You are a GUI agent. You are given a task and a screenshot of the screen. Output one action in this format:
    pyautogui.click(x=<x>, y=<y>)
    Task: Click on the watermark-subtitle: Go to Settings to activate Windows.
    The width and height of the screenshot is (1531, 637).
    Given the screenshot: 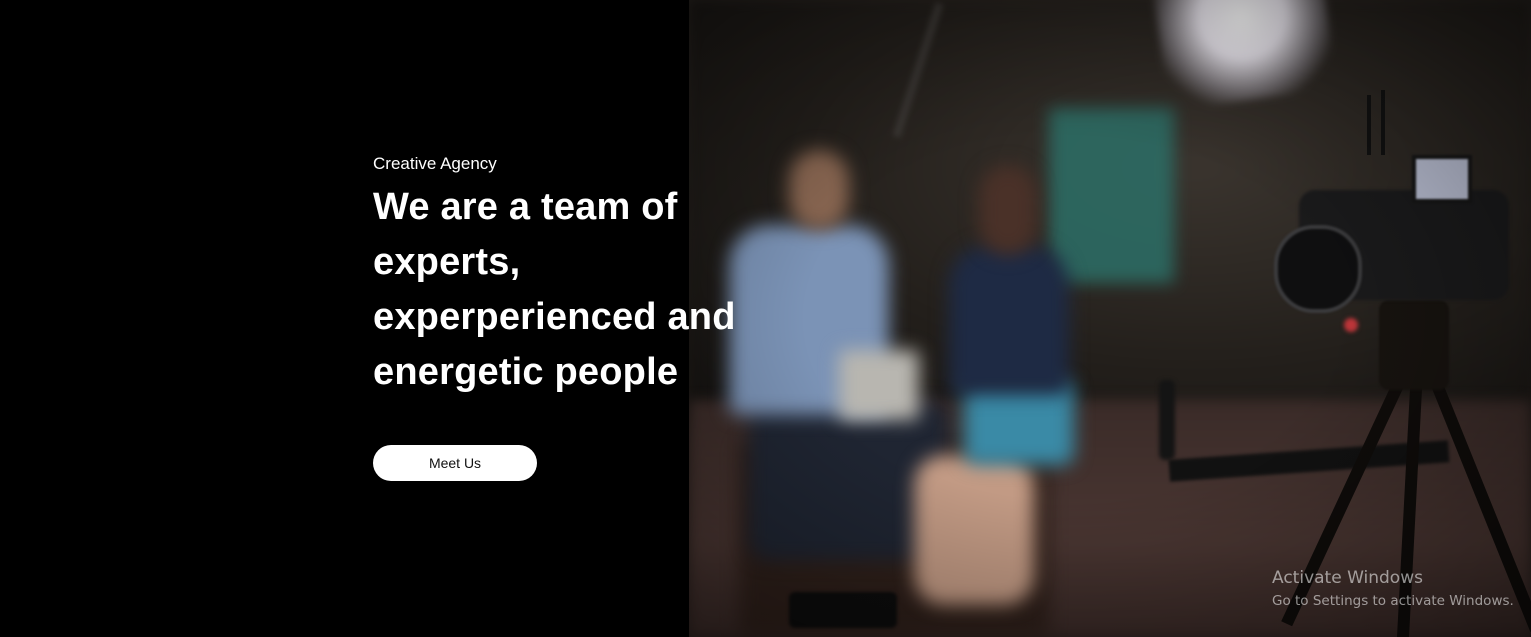 What is the action you would take?
    pyautogui.click(x=1393, y=601)
    